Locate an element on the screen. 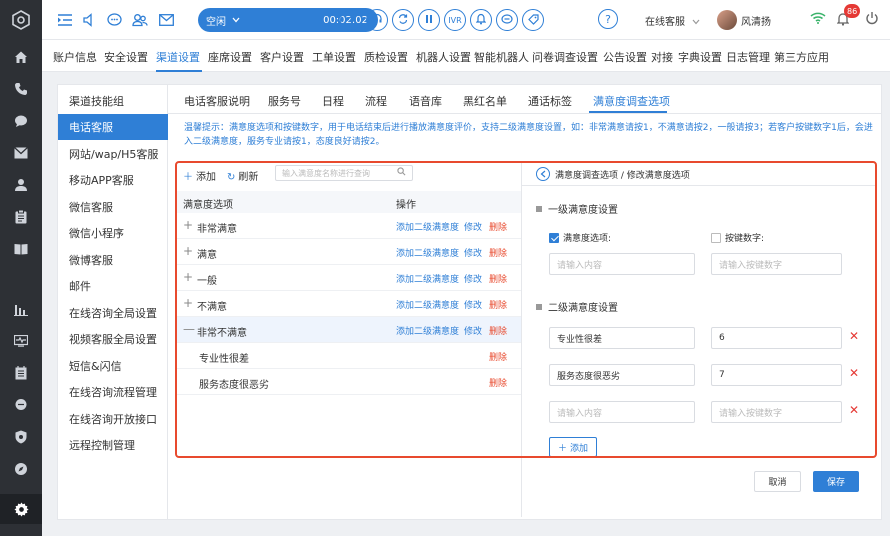  user-avatar is located at coordinates (727, 20).